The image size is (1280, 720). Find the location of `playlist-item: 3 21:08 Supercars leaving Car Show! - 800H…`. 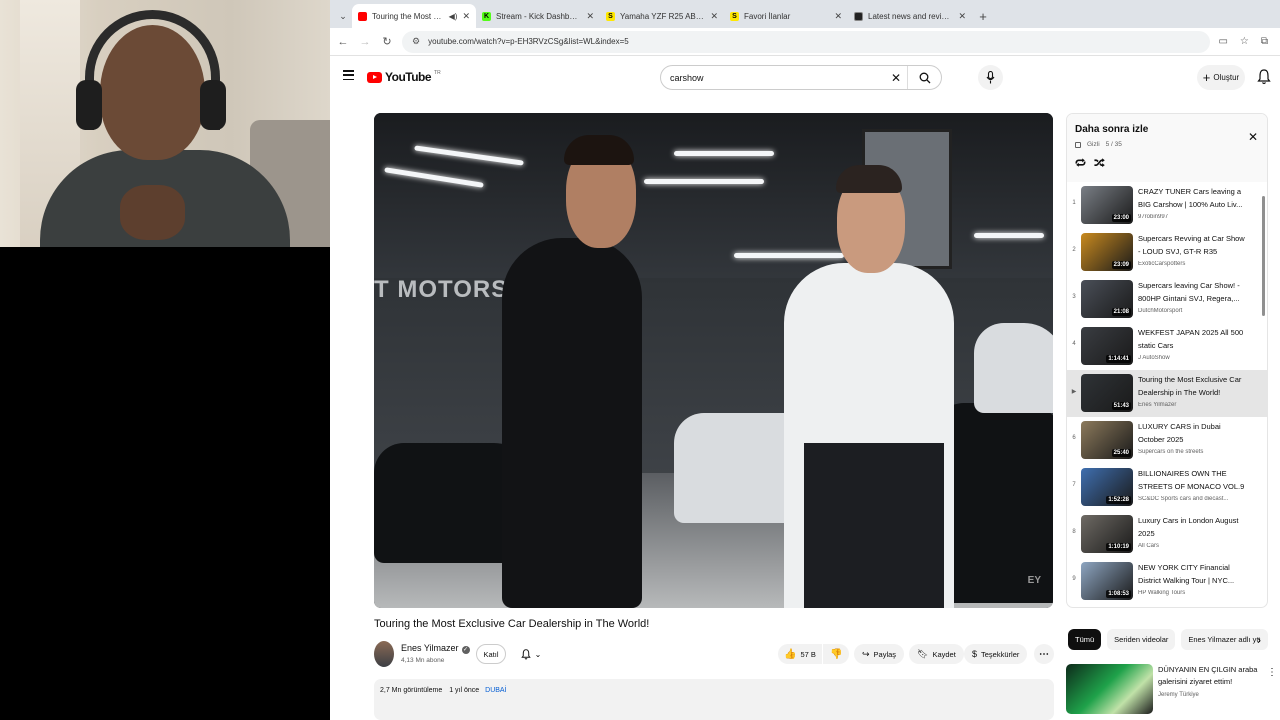

playlist-item: 3 21:08 Supercars leaving Car Show! - 800H… is located at coordinates (1167, 299).